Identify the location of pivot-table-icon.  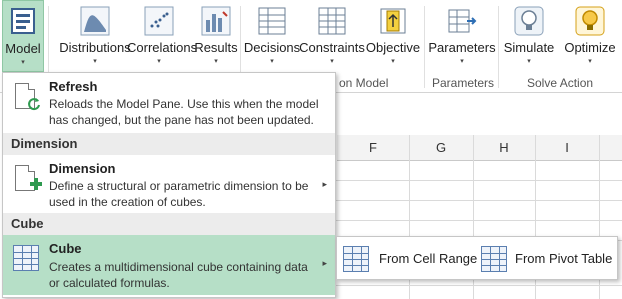
(494, 259).